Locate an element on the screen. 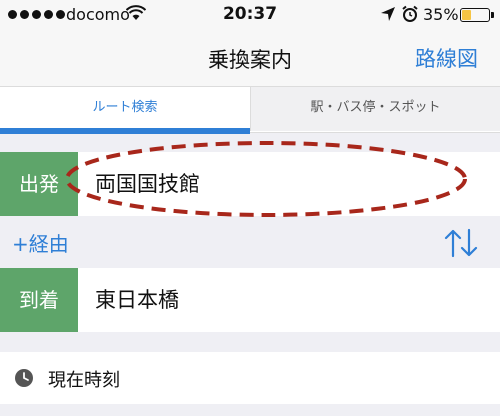 This screenshot has height=416, width=500. location-arrow-icon is located at coordinates (388, 14).